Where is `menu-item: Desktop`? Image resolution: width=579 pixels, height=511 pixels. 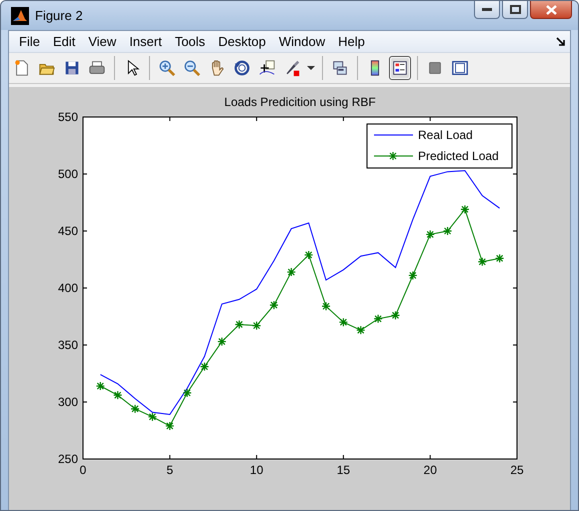 menu-item: Desktop is located at coordinates (242, 41).